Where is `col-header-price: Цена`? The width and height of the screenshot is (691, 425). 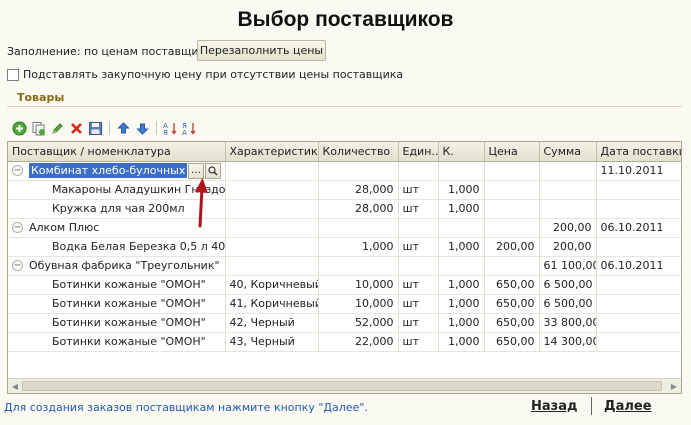 col-header-price: Цена is located at coordinates (512, 152).